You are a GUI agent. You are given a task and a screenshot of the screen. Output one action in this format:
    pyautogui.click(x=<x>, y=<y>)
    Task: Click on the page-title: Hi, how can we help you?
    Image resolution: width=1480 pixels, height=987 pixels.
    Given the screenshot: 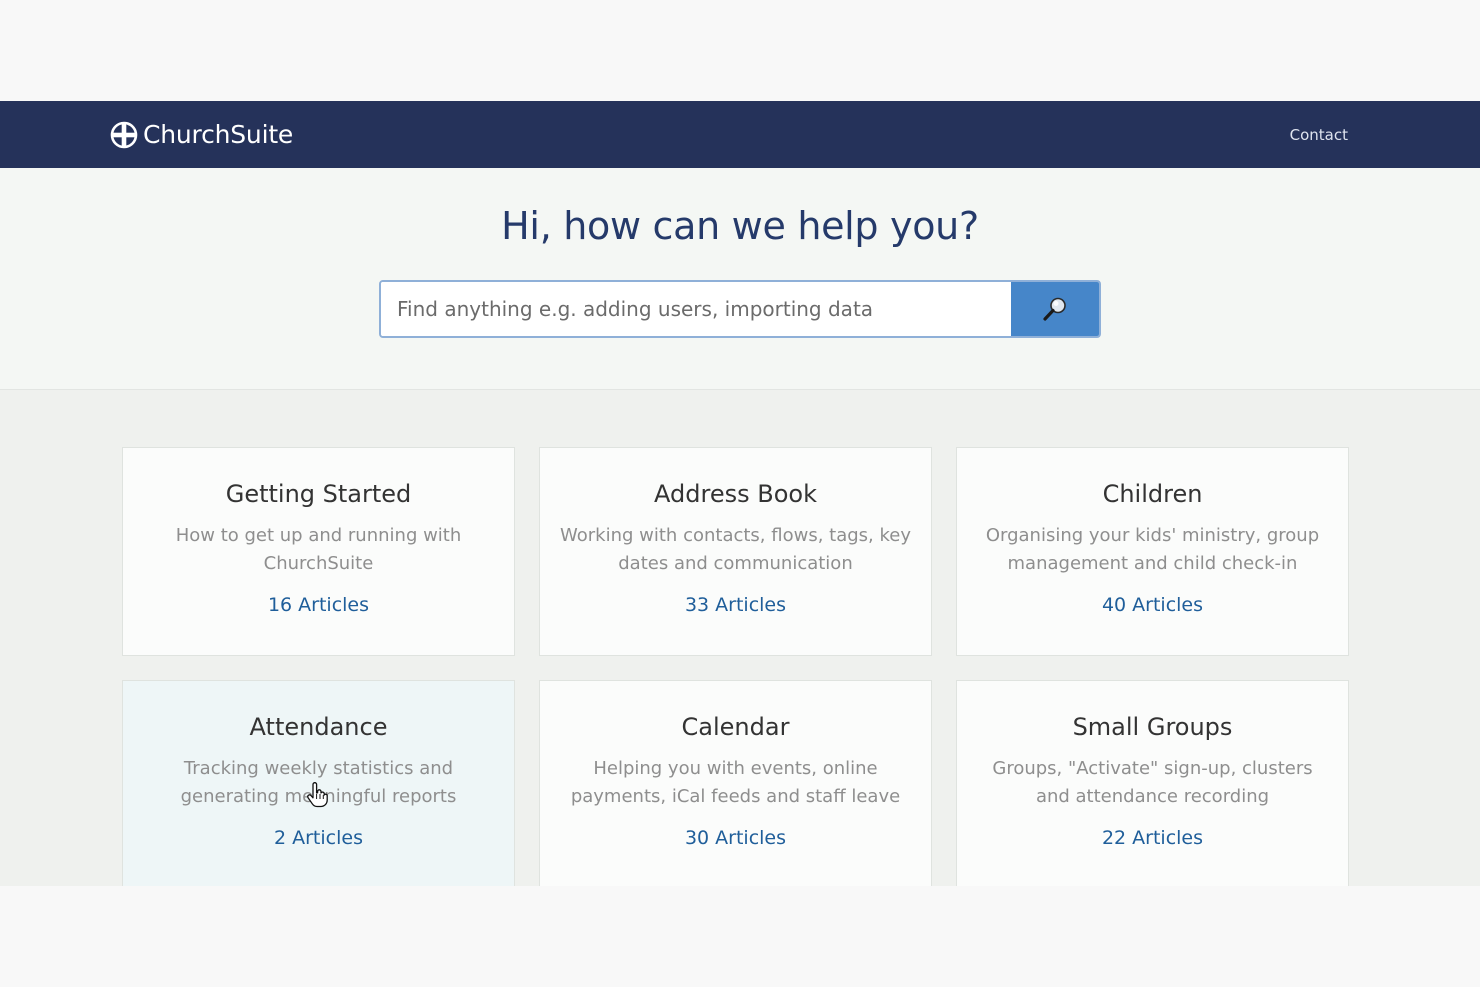 What is the action you would take?
    pyautogui.click(x=740, y=226)
    